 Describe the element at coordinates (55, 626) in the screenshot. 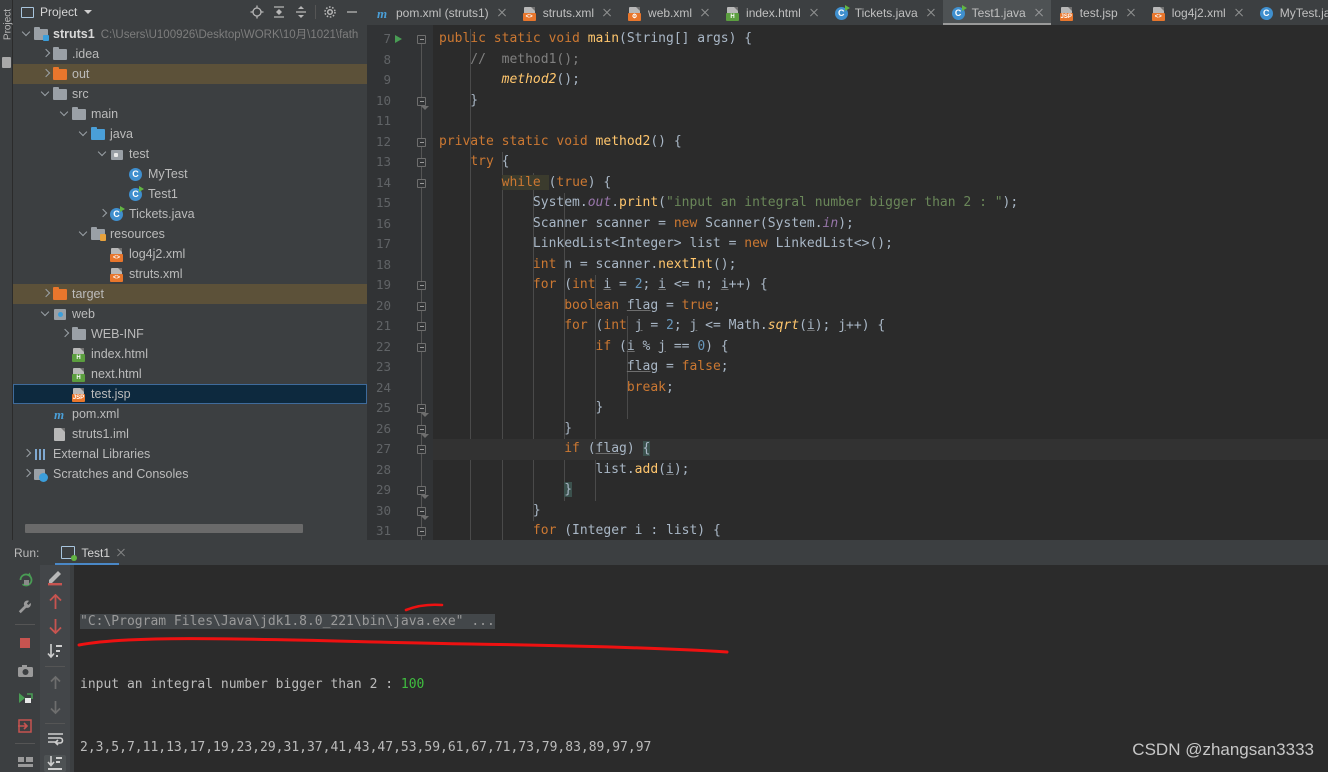

I see `down-arrow-red-icon` at that location.